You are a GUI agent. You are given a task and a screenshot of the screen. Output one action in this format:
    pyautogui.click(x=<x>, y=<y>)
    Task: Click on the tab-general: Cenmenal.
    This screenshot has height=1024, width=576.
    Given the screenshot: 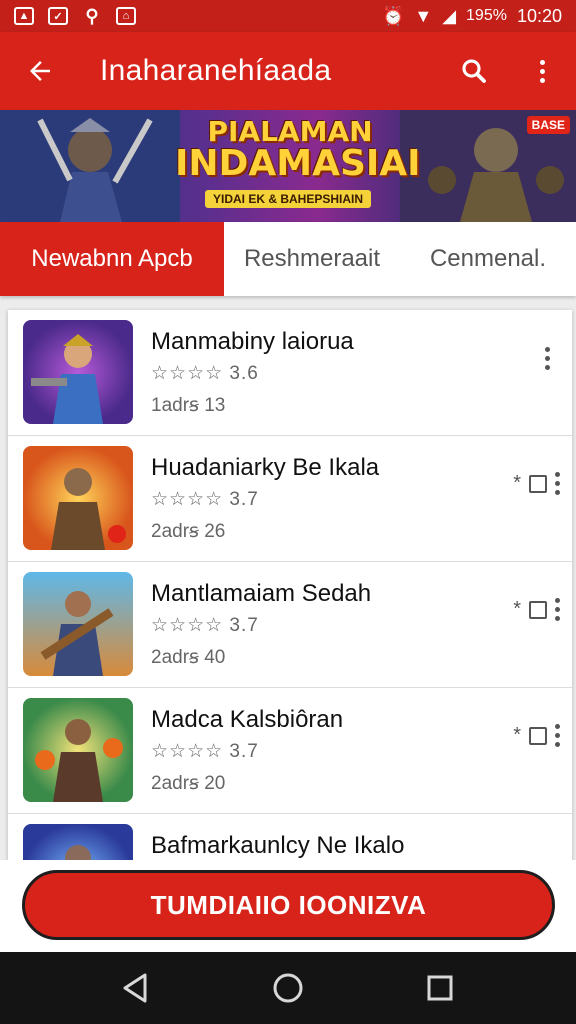 What is the action you would take?
    pyautogui.click(x=488, y=259)
    